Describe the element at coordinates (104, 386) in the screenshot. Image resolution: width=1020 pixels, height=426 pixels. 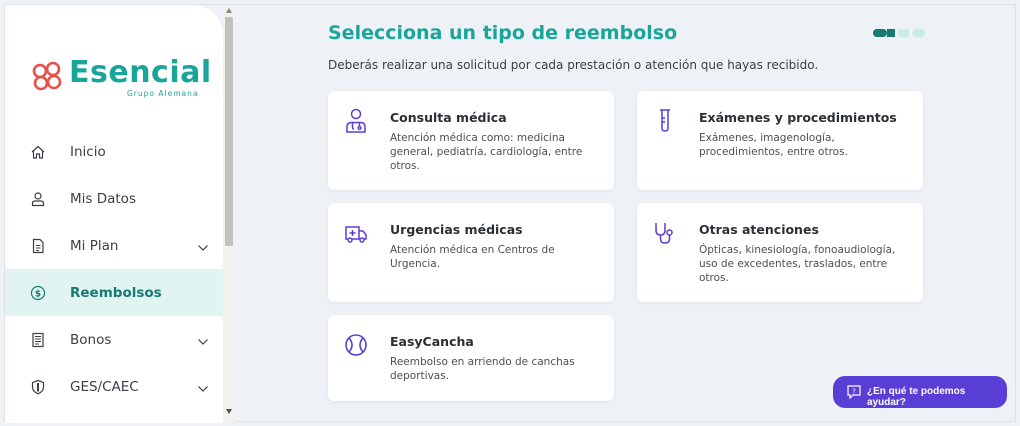
I see `sidebar-item-label: GES/CAEC` at that location.